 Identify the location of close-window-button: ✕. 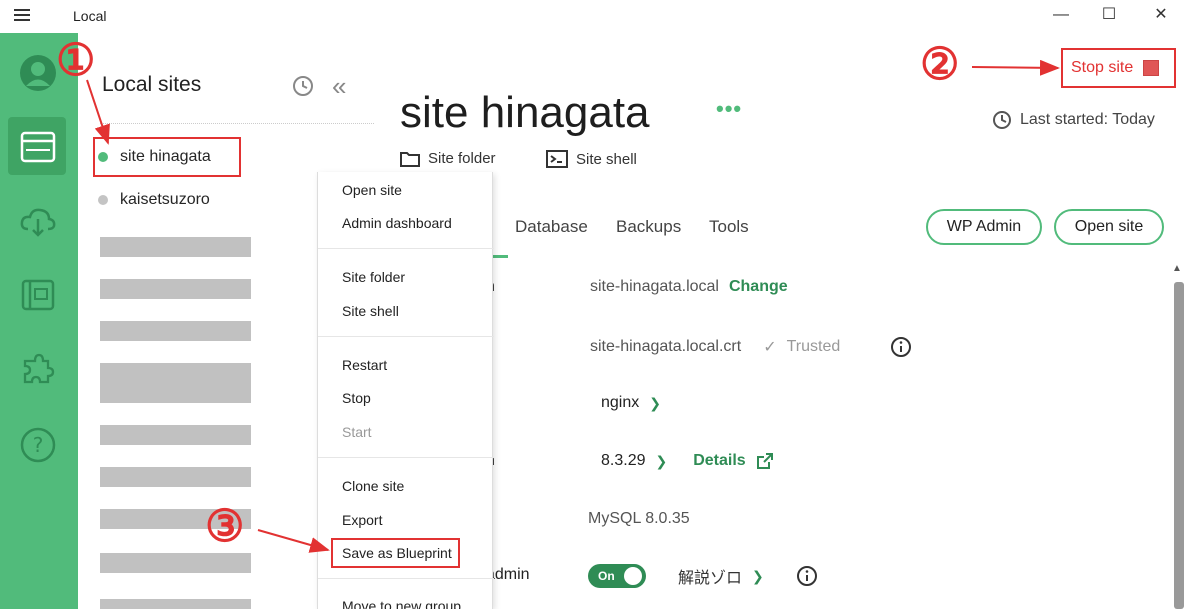
(1161, 15).